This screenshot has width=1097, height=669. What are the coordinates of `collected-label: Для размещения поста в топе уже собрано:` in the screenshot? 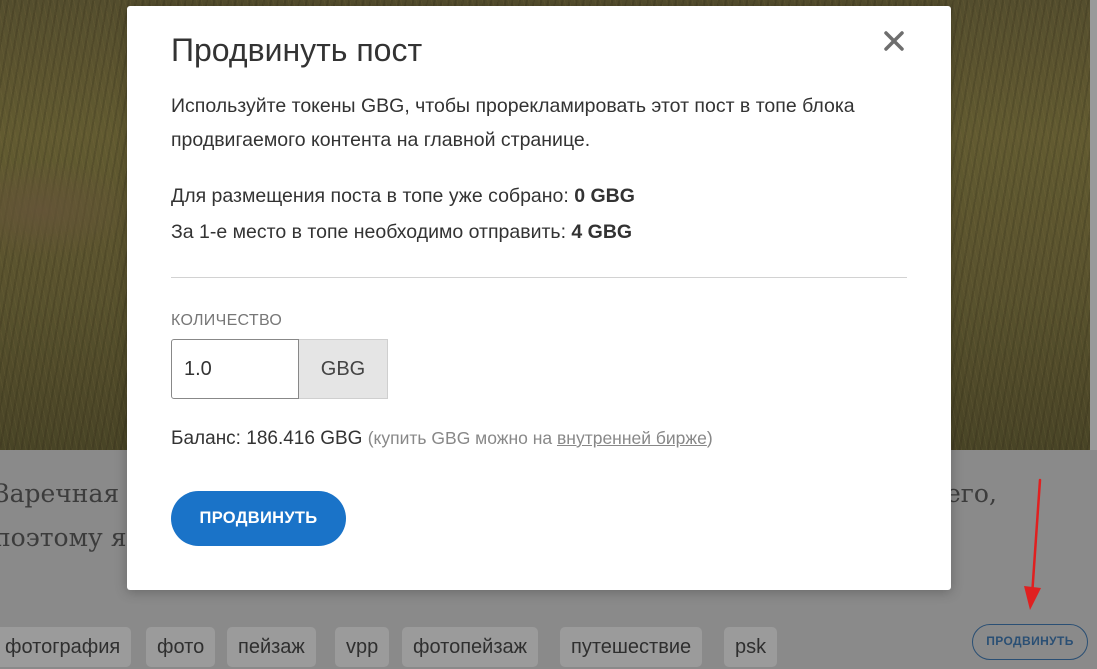 It's located at (370, 196).